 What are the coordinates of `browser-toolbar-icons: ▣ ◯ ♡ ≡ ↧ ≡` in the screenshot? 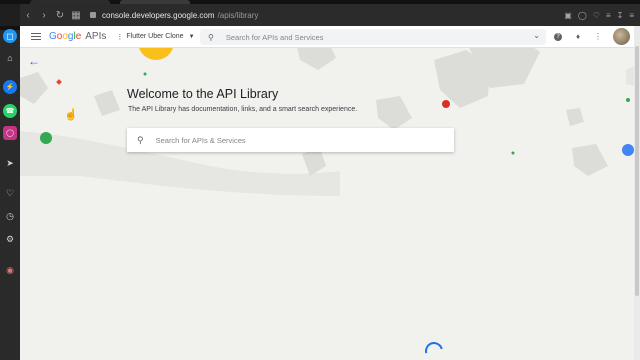 It's located at (602, 15).